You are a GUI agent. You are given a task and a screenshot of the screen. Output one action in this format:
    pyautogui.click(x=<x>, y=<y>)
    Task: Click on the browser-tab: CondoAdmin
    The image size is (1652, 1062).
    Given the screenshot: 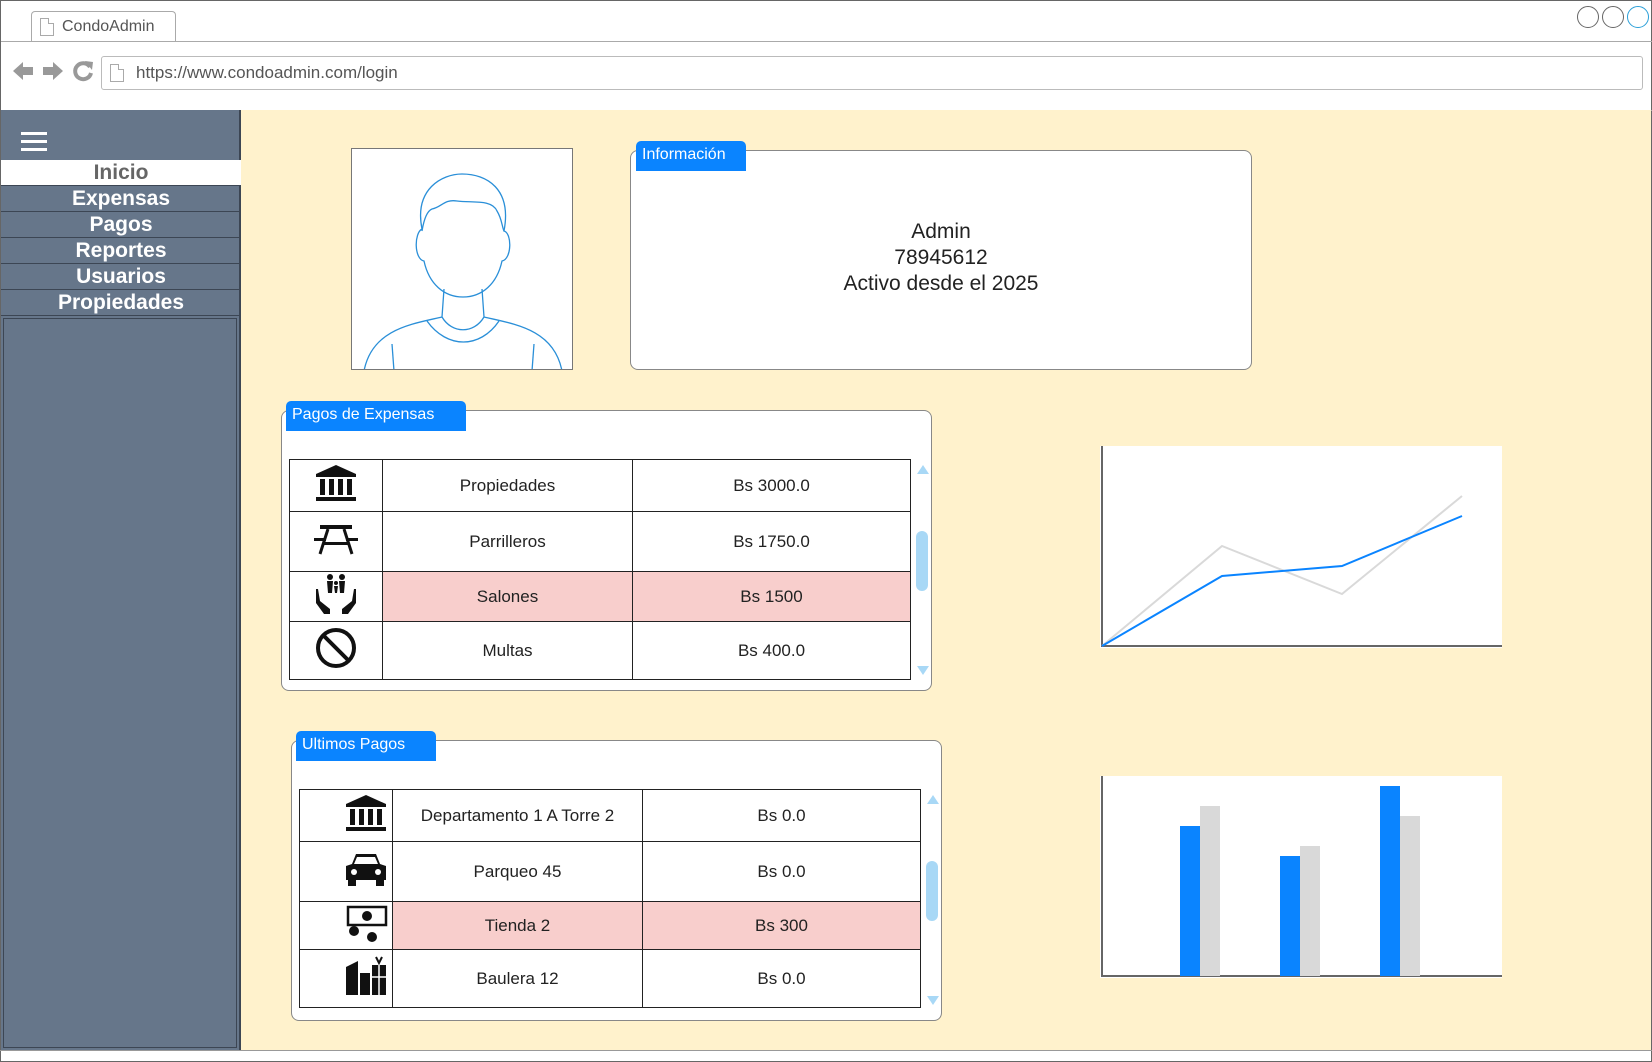 What is the action you would take?
    pyautogui.click(x=103, y=26)
    